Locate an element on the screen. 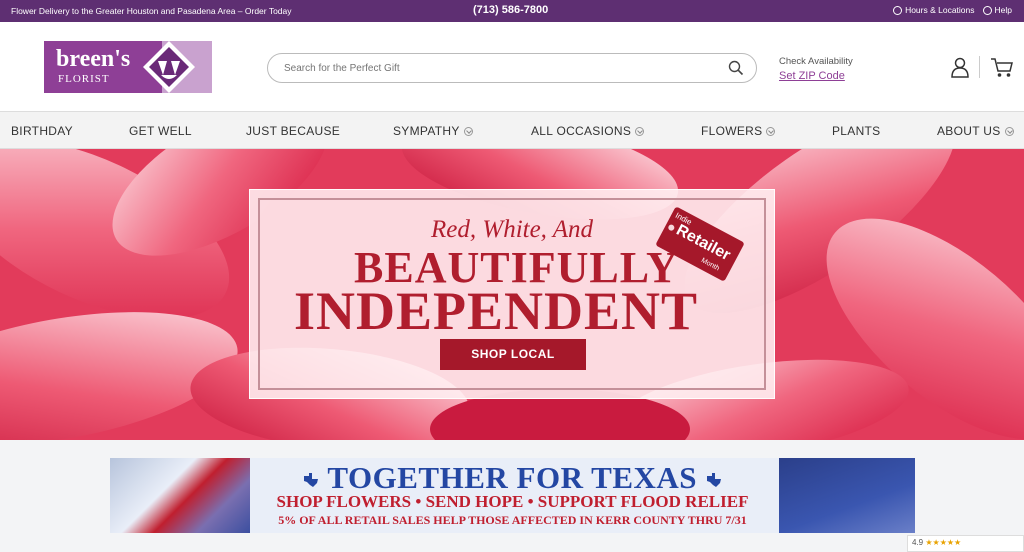 The height and width of the screenshot is (552, 1024). nav-sympathy: SYMPATHY is located at coordinates (433, 131).